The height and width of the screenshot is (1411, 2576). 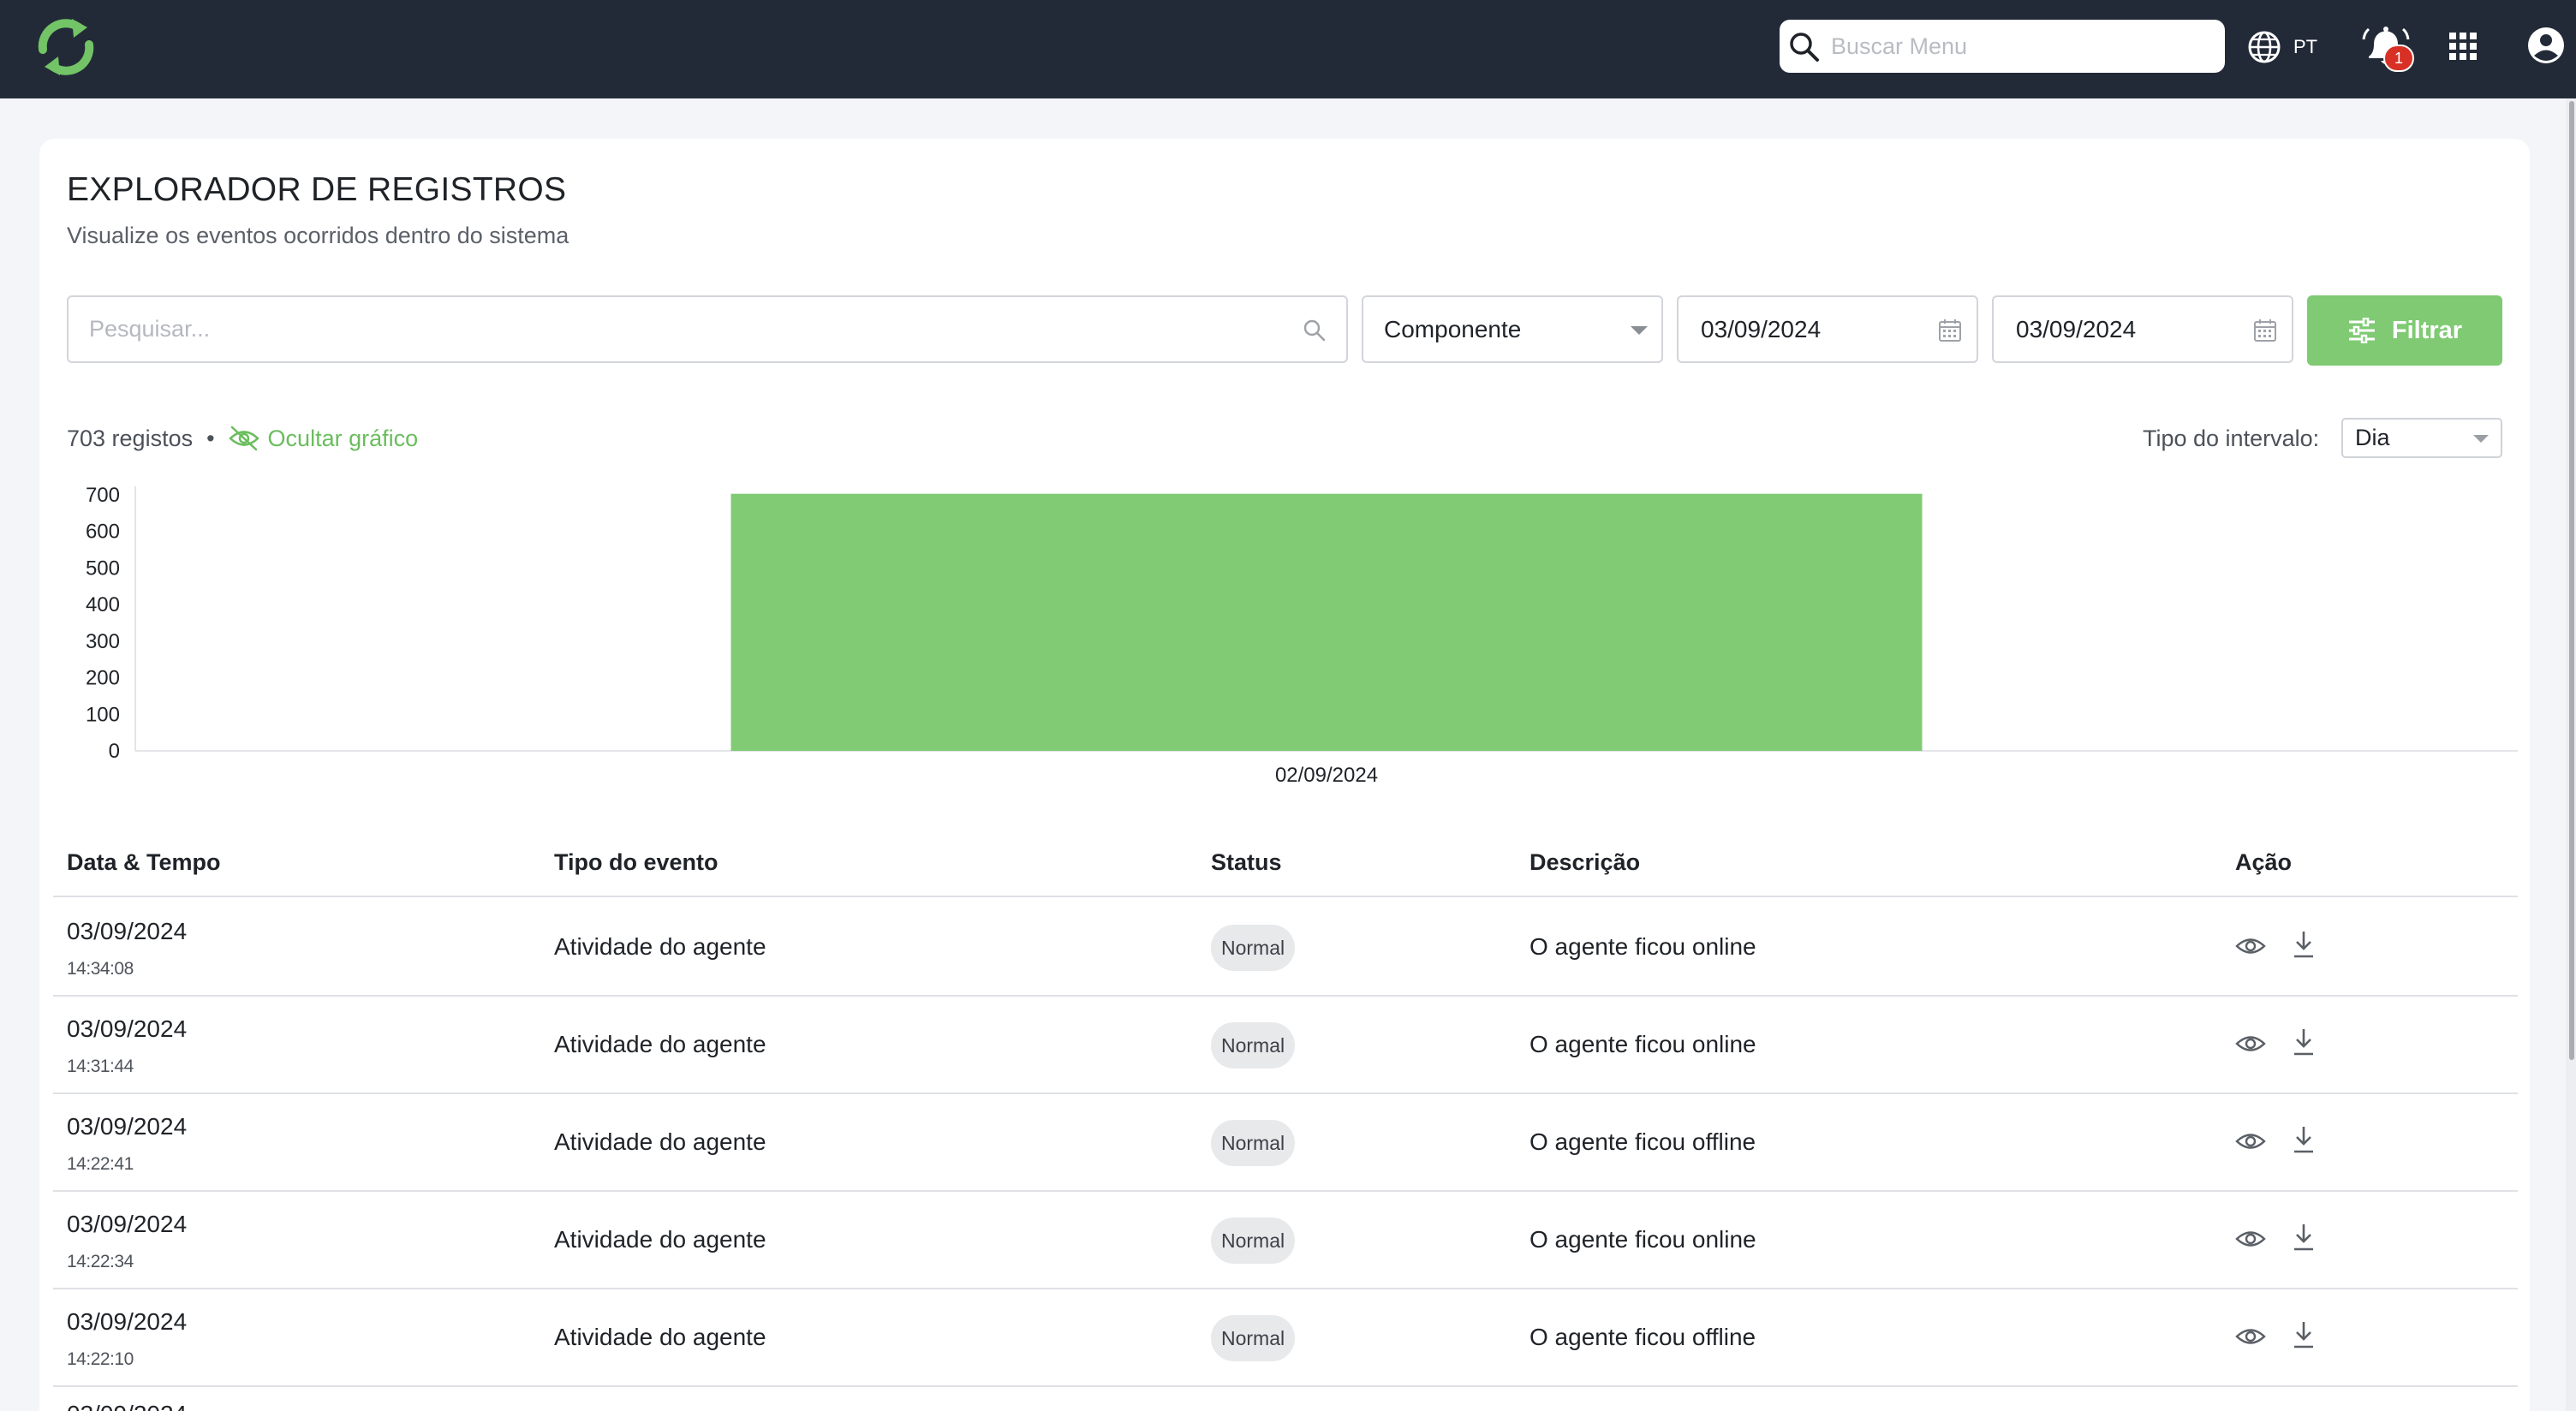 I want to click on x-tick-label: 02/09/2024, so click(x=1327, y=775).